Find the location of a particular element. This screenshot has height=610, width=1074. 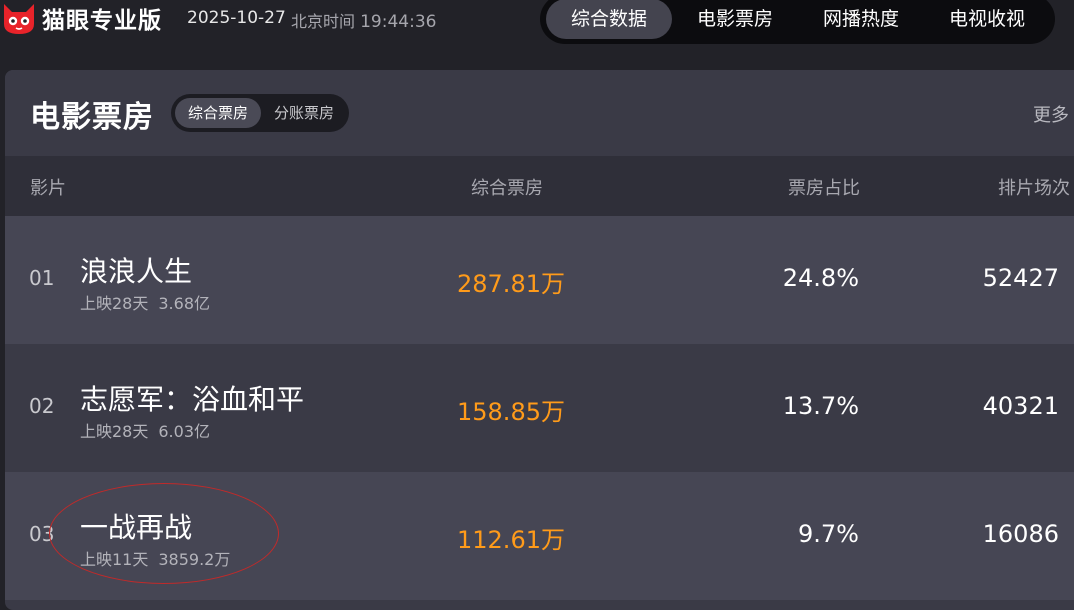

beijing-time: 北京时间 19:44:36 is located at coordinates (363, 20).